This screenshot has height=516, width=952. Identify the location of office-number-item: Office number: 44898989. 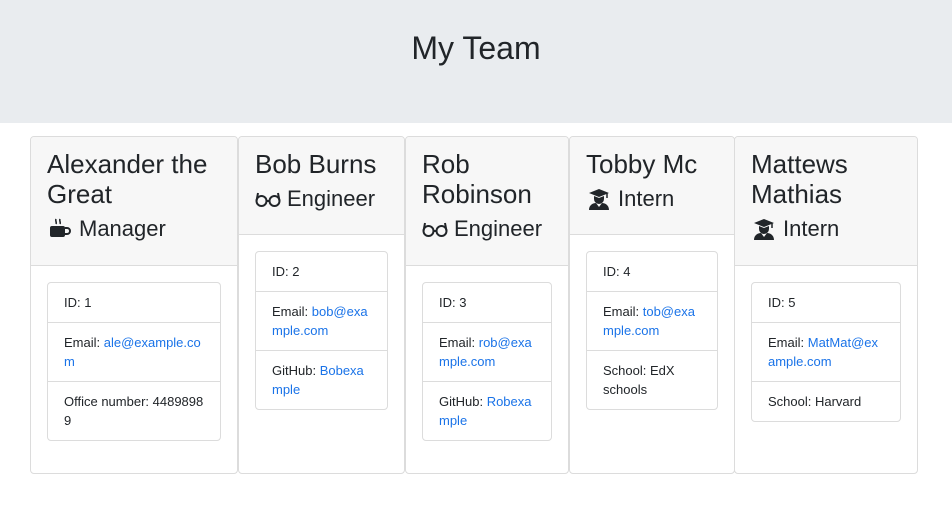
(134, 410).